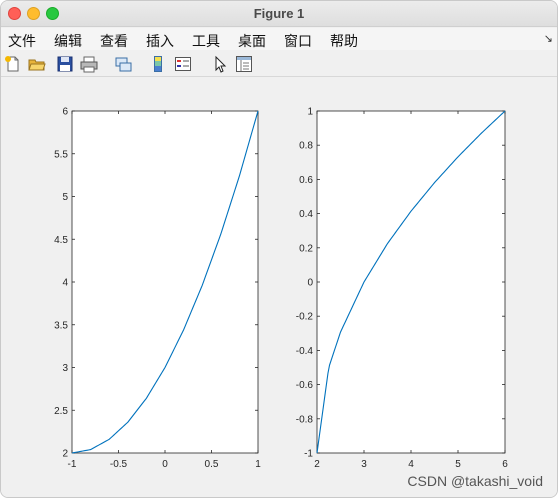  I want to click on y-tick-label: 2, so click(65, 454).